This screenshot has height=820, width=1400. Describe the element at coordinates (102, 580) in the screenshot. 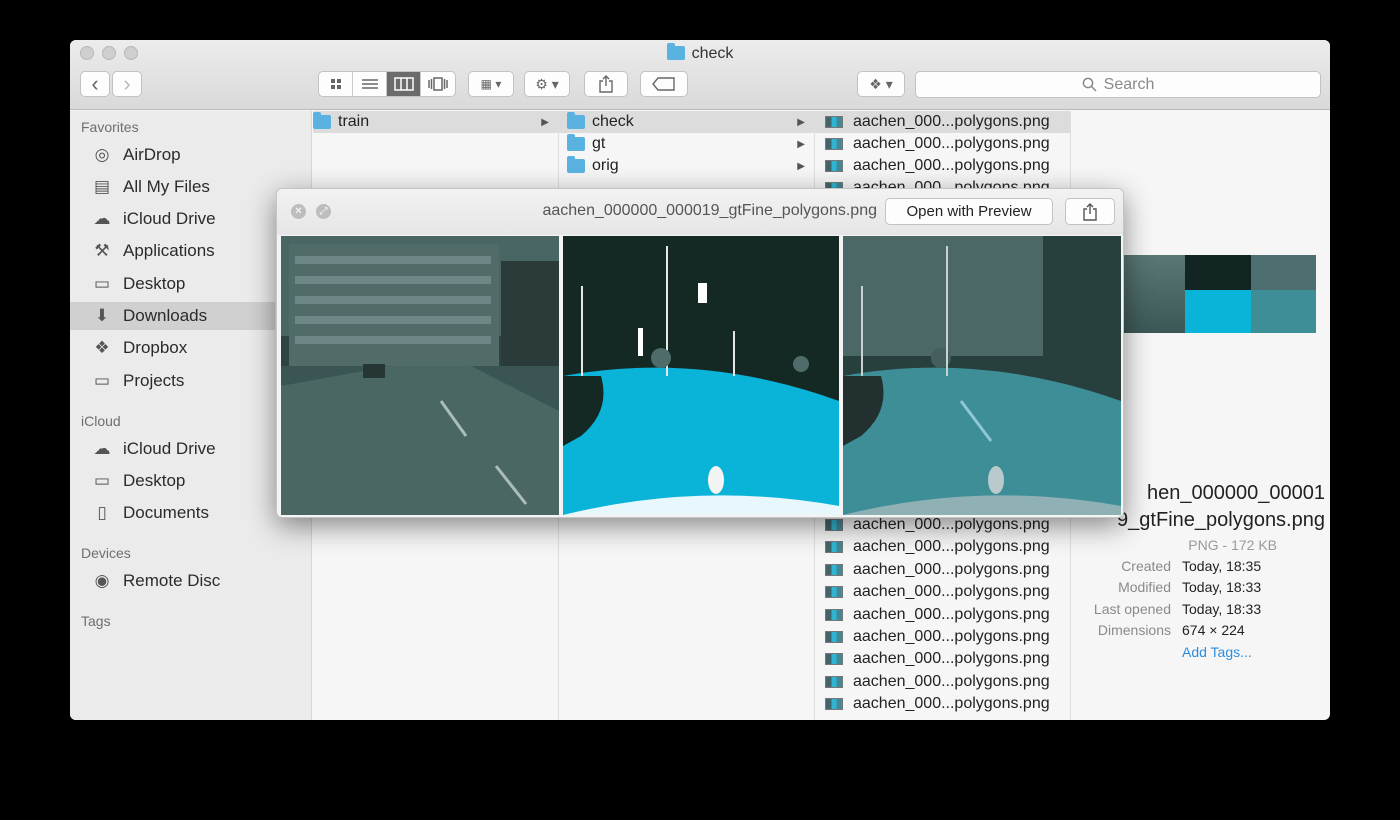

I see `disc-icon: ◉` at that location.